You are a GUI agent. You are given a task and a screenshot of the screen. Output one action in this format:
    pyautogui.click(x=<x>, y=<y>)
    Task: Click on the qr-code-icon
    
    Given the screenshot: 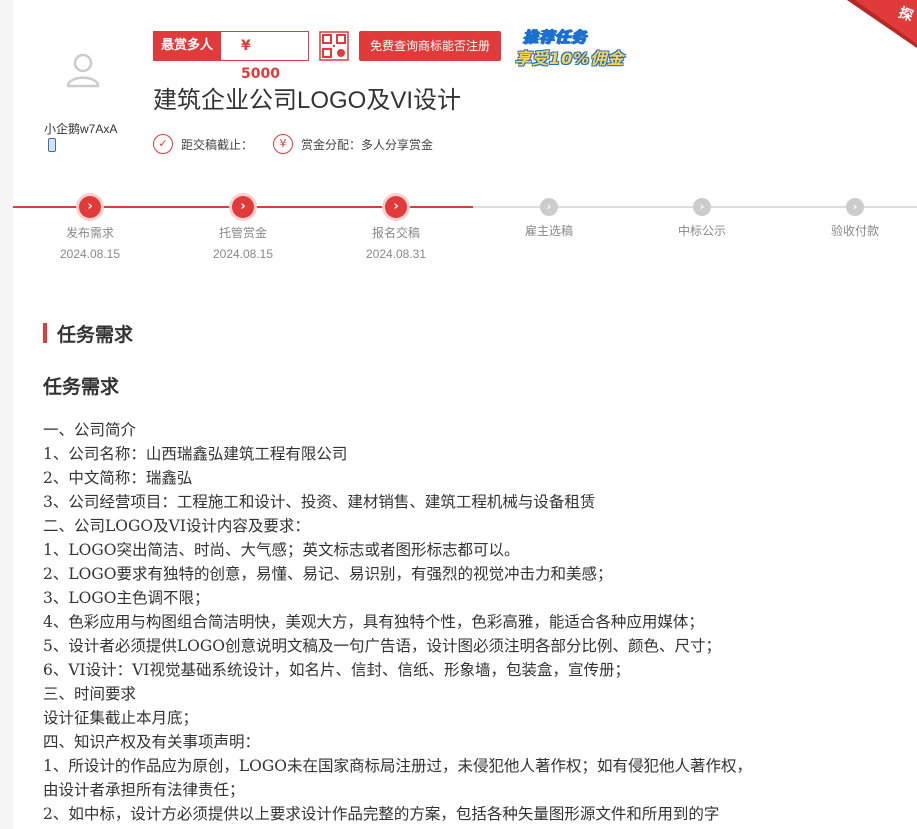 What is the action you would take?
    pyautogui.click(x=334, y=46)
    